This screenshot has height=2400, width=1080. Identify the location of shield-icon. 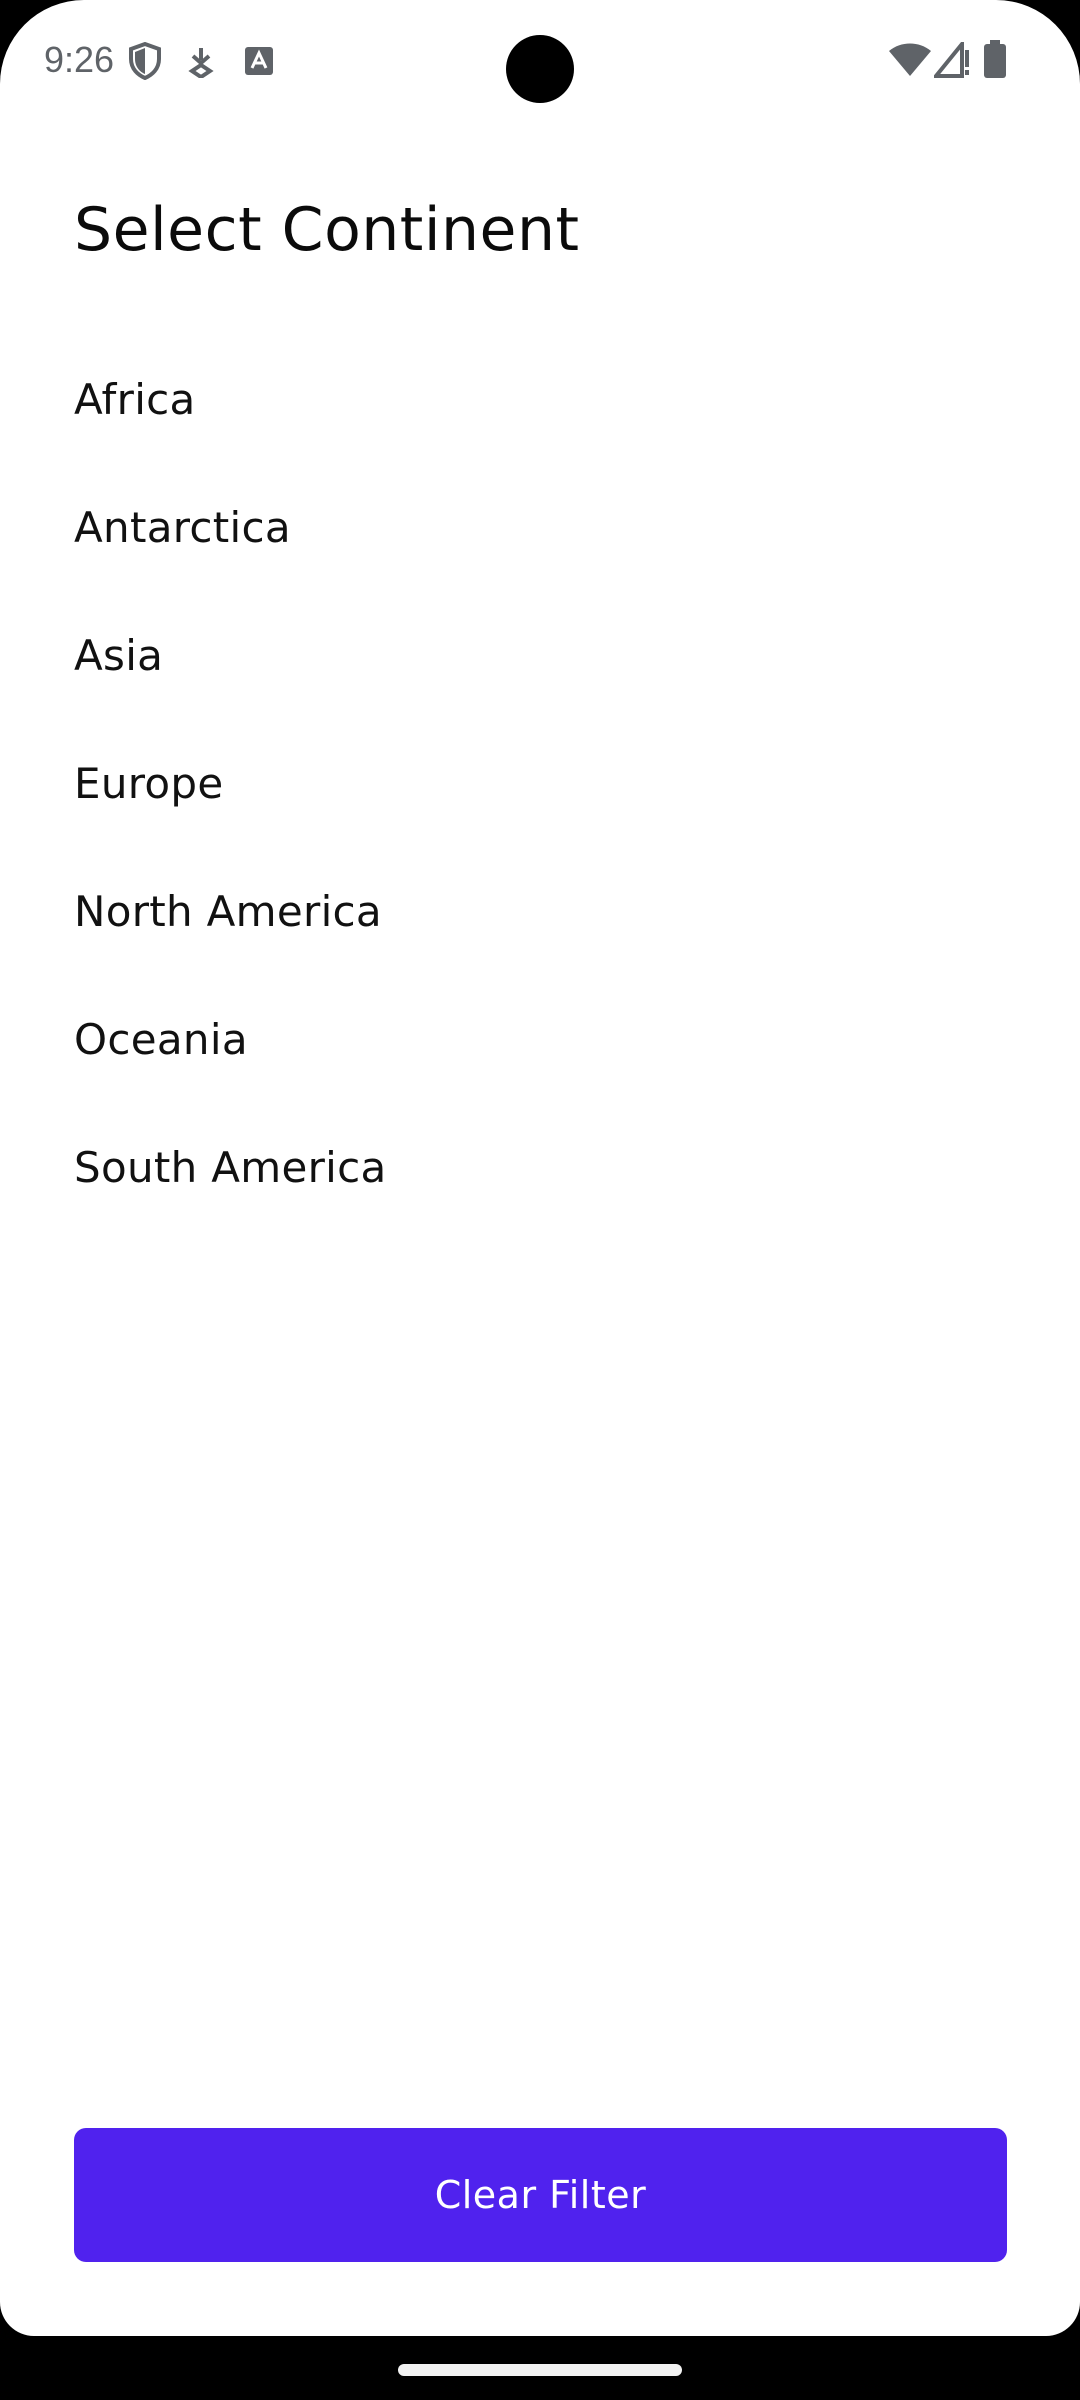
(145, 61).